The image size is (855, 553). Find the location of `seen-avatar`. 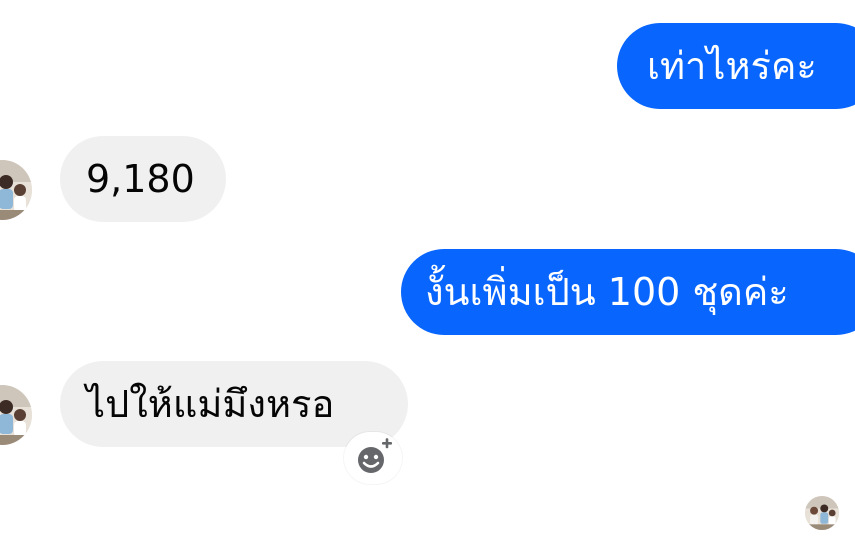

seen-avatar is located at coordinates (822, 513).